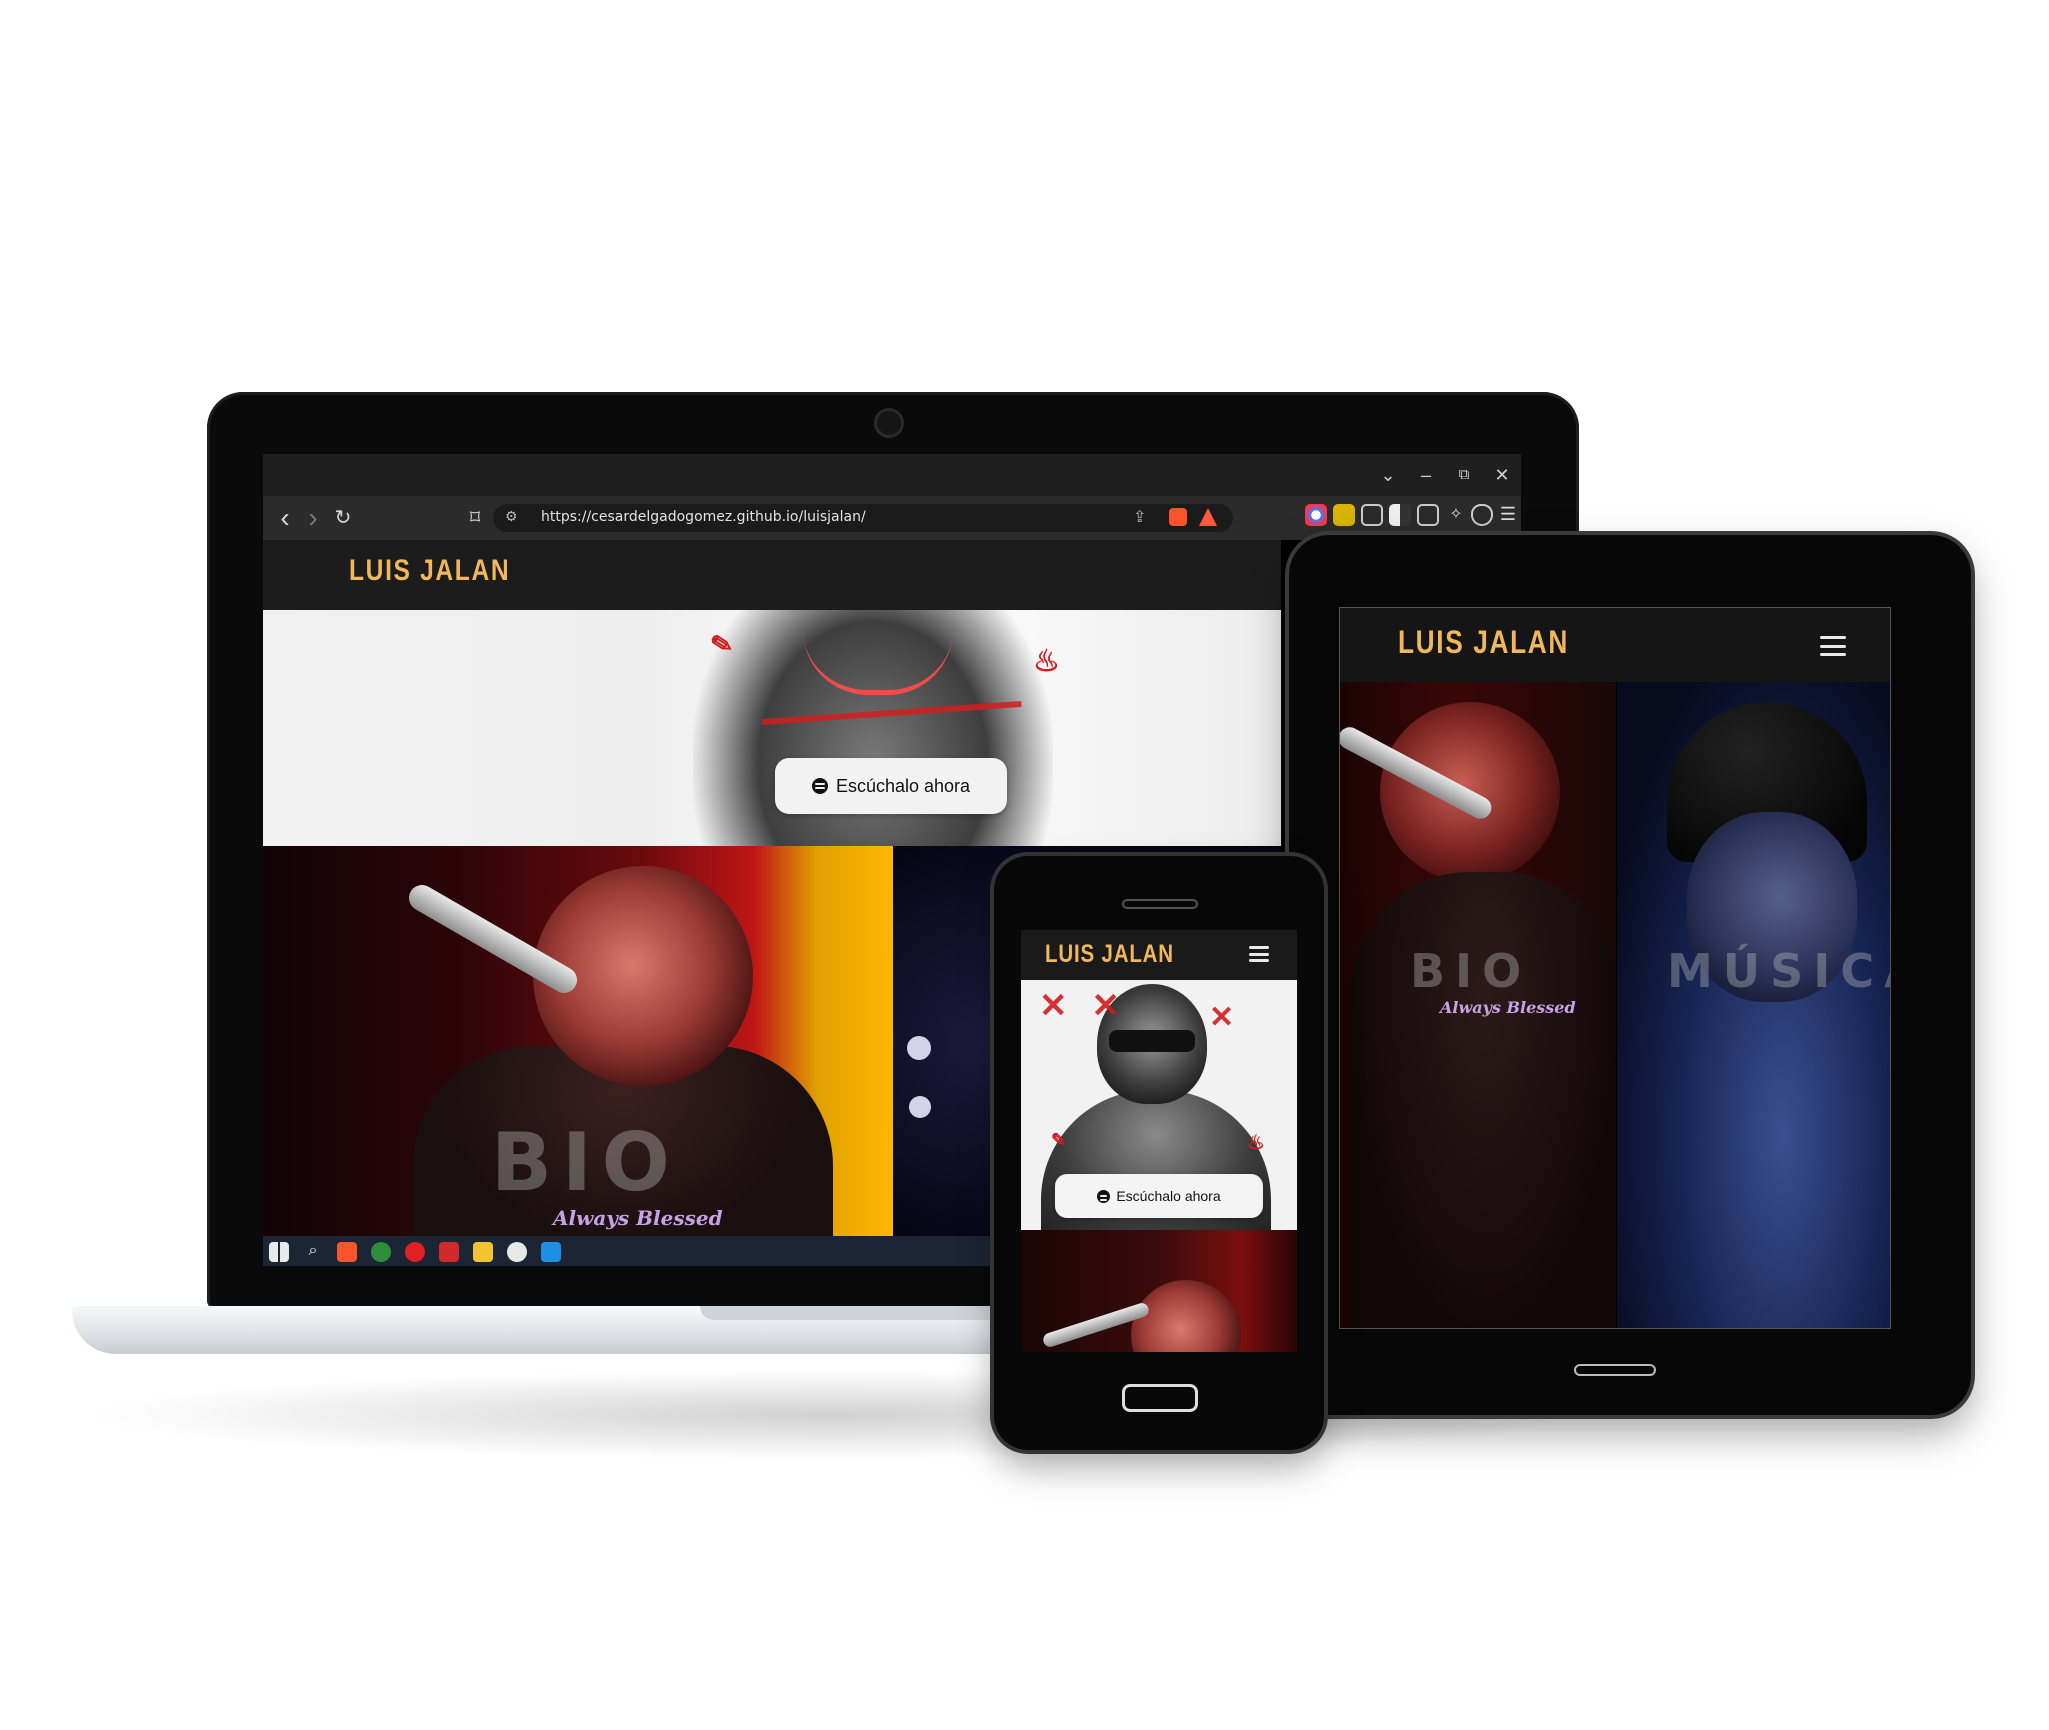  Describe the element at coordinates (772, 575) in the screenshot. I see `site-header: LUIS JALAN` at that location.